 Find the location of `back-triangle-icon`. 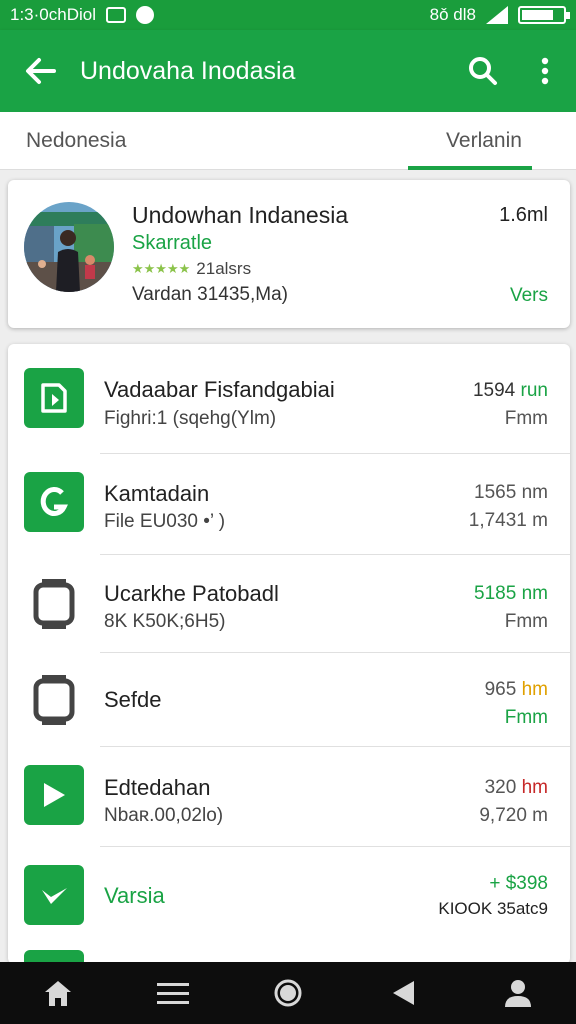

back-triangle-icon is located at coordinates (404, 993).